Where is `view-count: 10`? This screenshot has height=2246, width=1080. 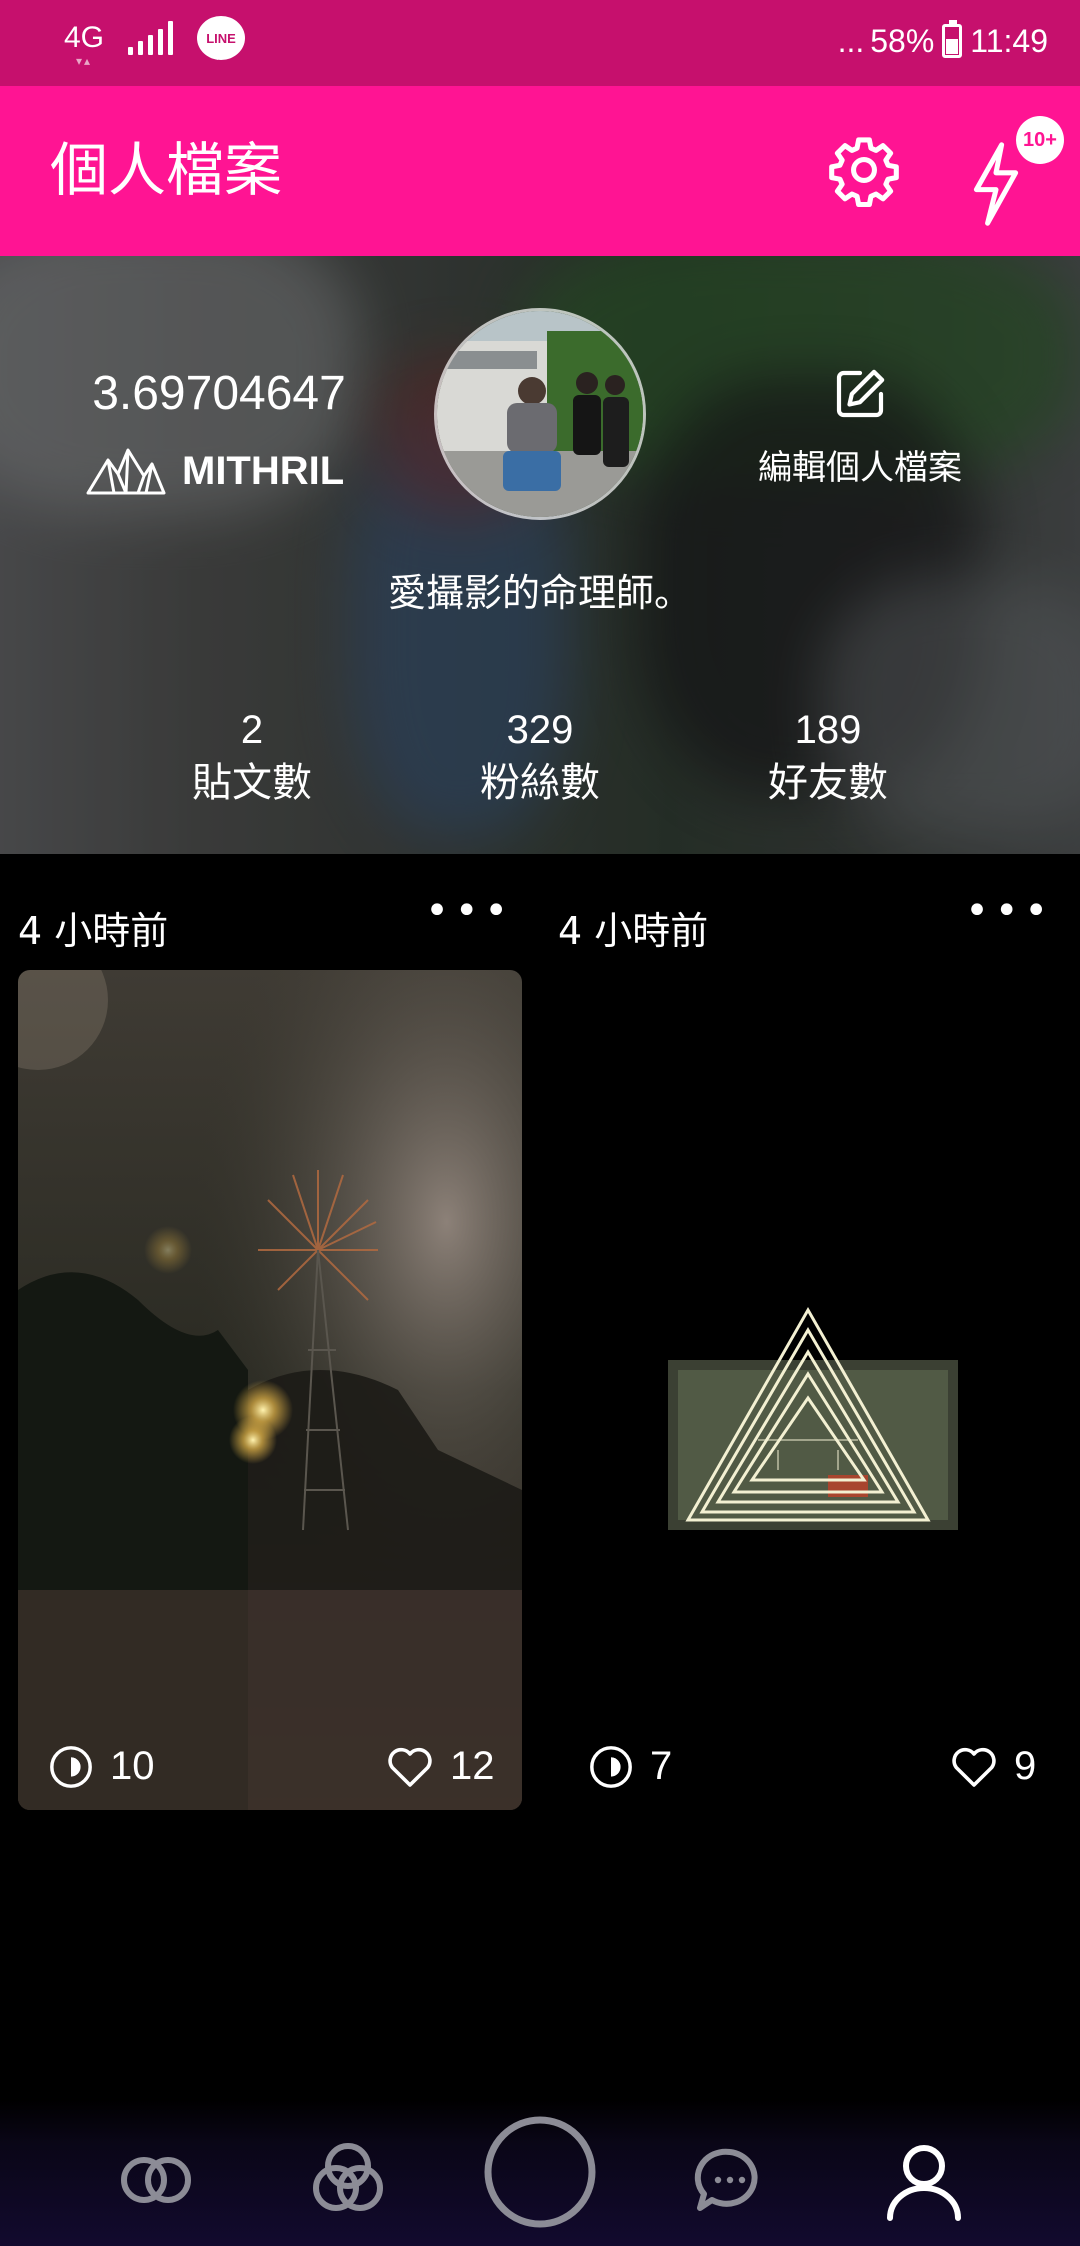
view-count: 10 is located at coordinates (132, 1766).